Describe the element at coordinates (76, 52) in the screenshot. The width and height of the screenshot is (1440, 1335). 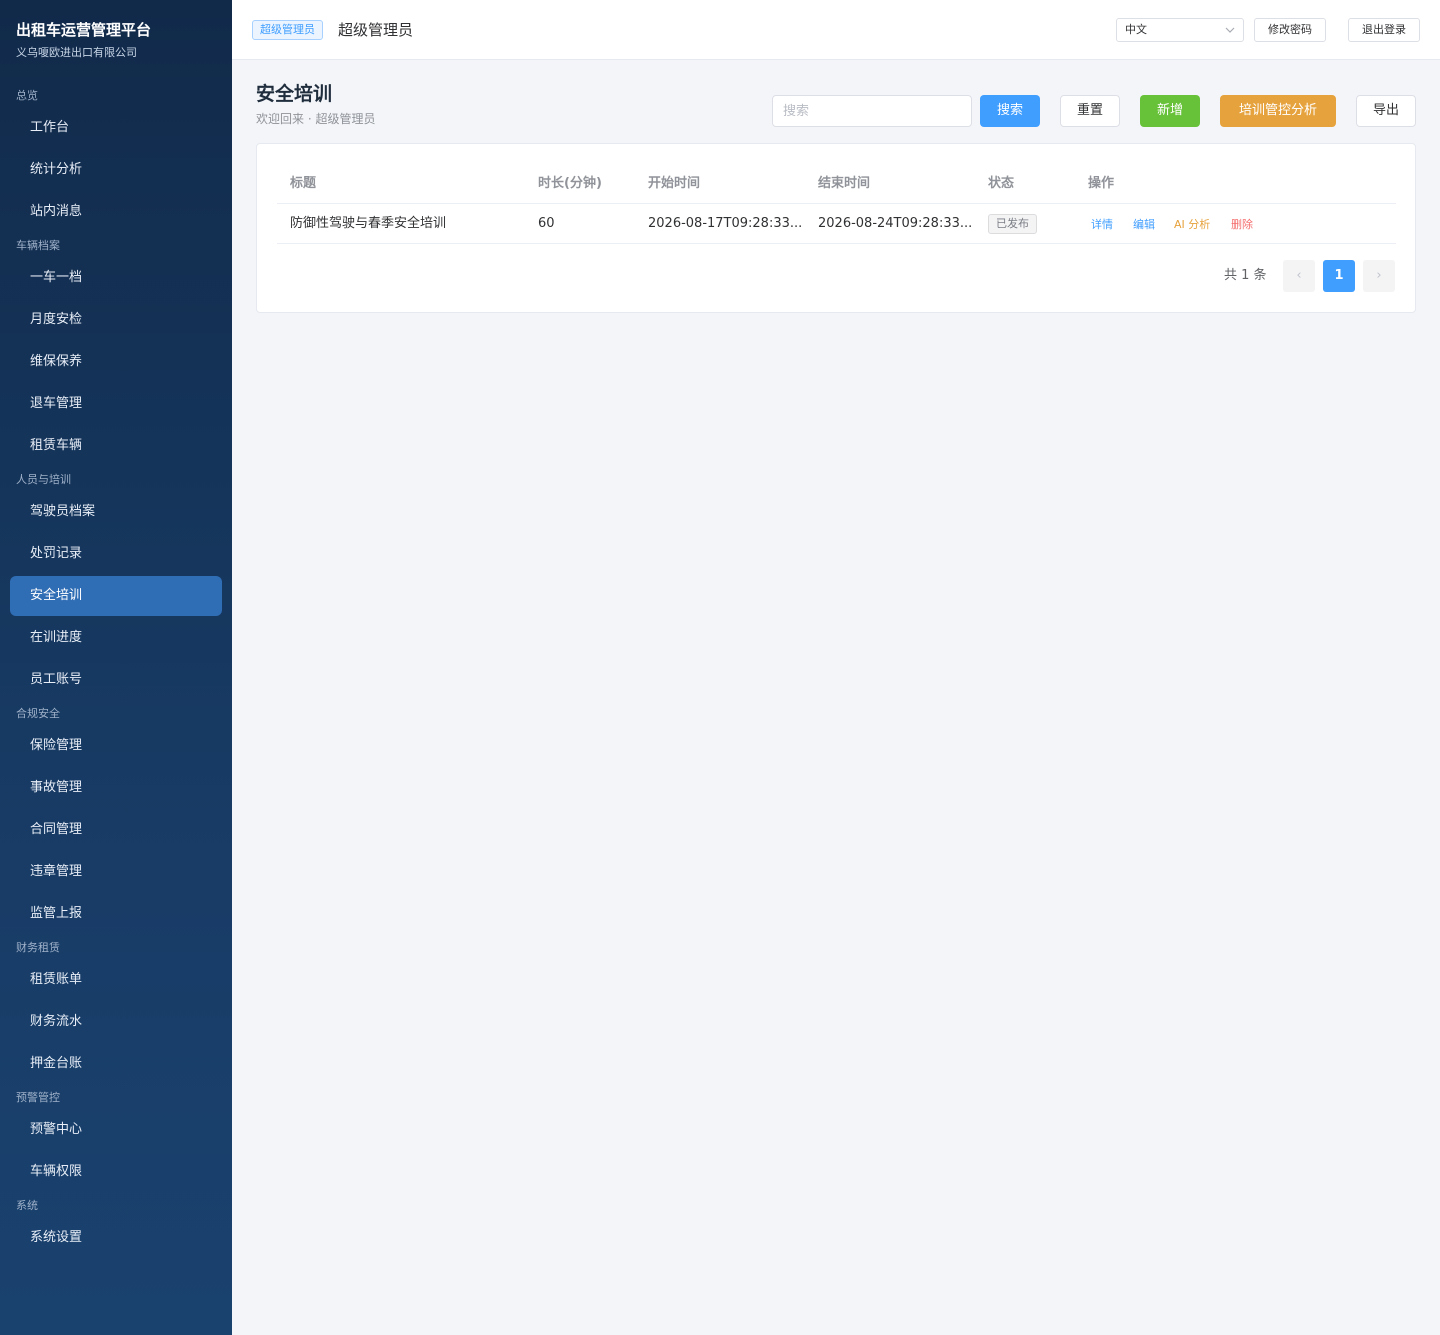
I see `company-name: 义乌嗄欧进出口有限公司` at that location.